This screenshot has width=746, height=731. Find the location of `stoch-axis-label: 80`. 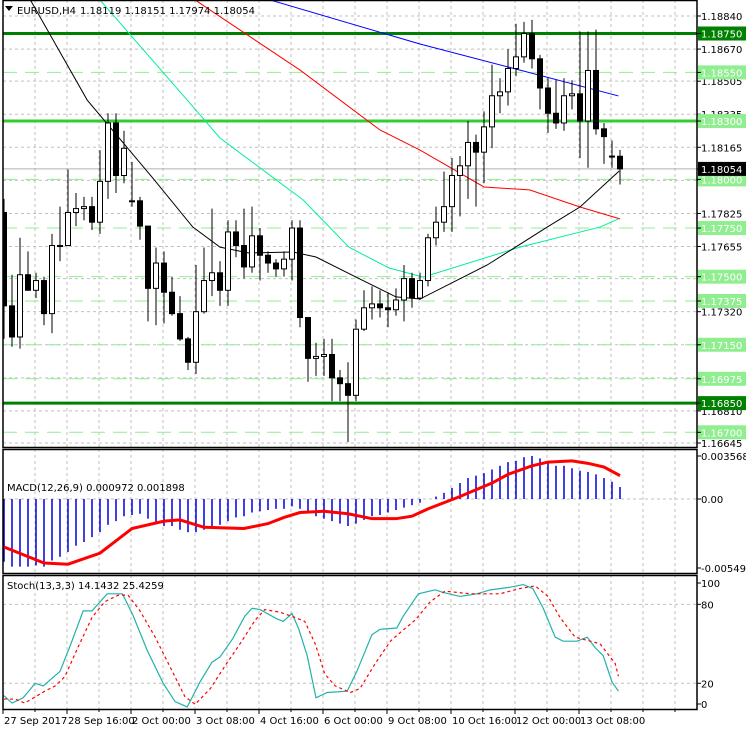

stoch-axis-label: 80 is located at coordinates (707, 605).